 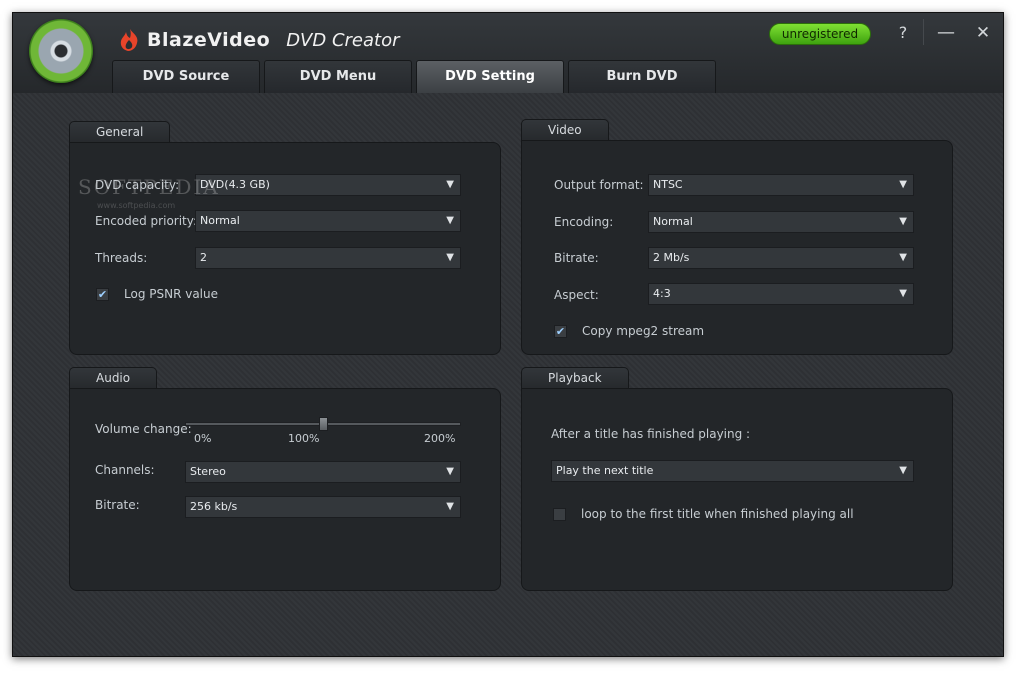 I want to click on aspect-label: Aspect:, so click(x=576, y=295).